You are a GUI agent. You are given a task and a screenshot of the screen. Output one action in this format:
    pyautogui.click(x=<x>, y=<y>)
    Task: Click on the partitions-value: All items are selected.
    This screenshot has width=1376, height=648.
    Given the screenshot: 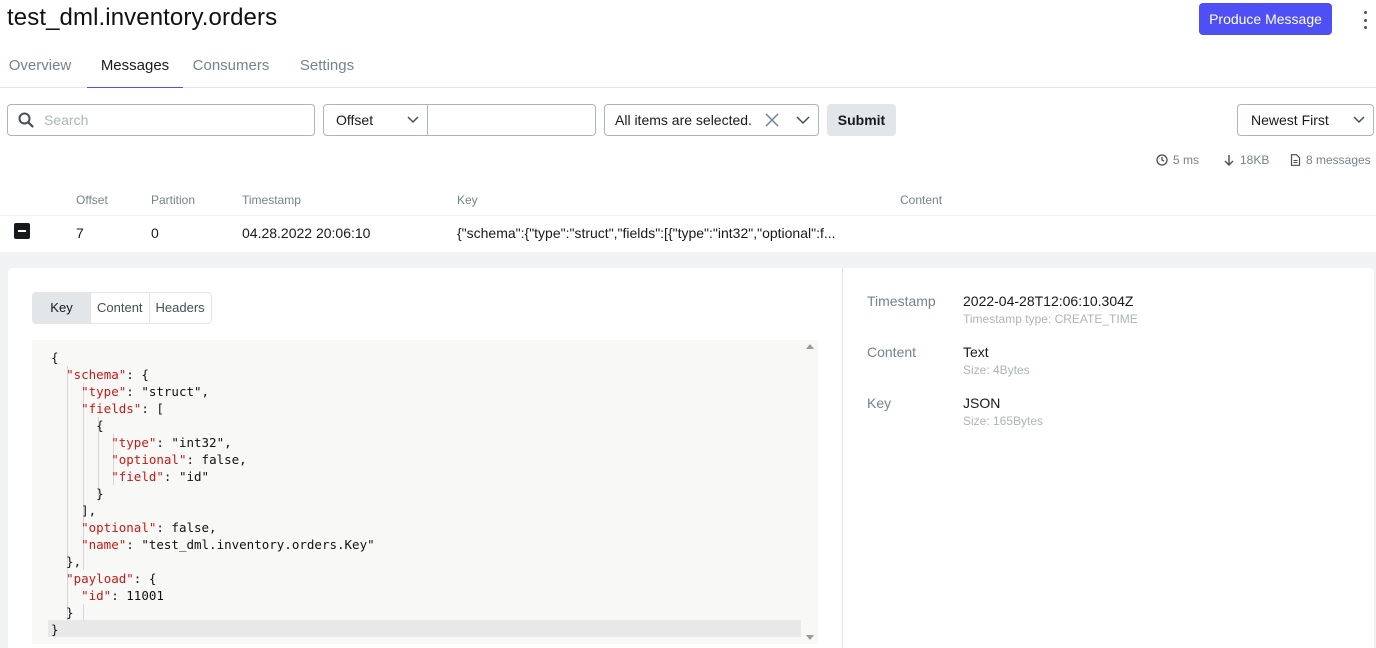 What is the action you would take?
    pyautogui.click(x=683, y=120)
    